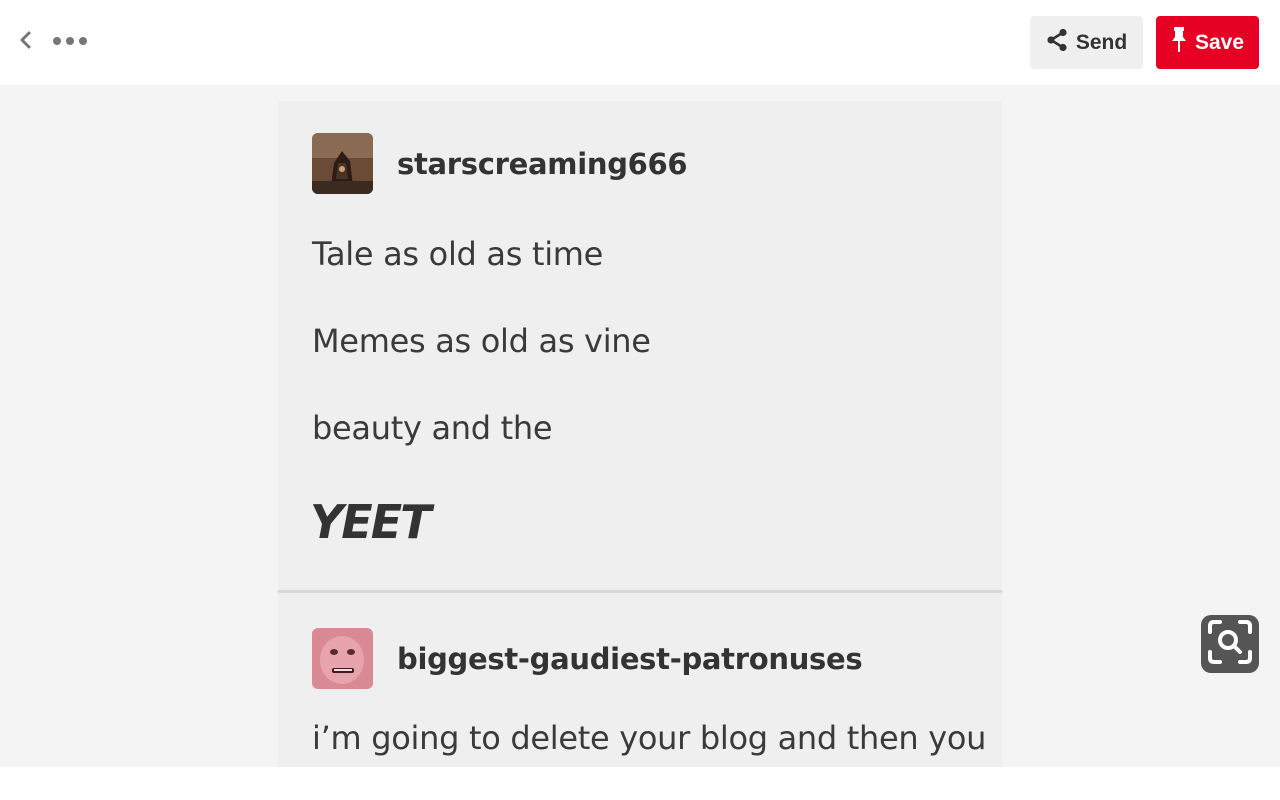 This screenshot has height=800, width=1280. I want to click on post-text-line: beauty and the, so click(432, 428).